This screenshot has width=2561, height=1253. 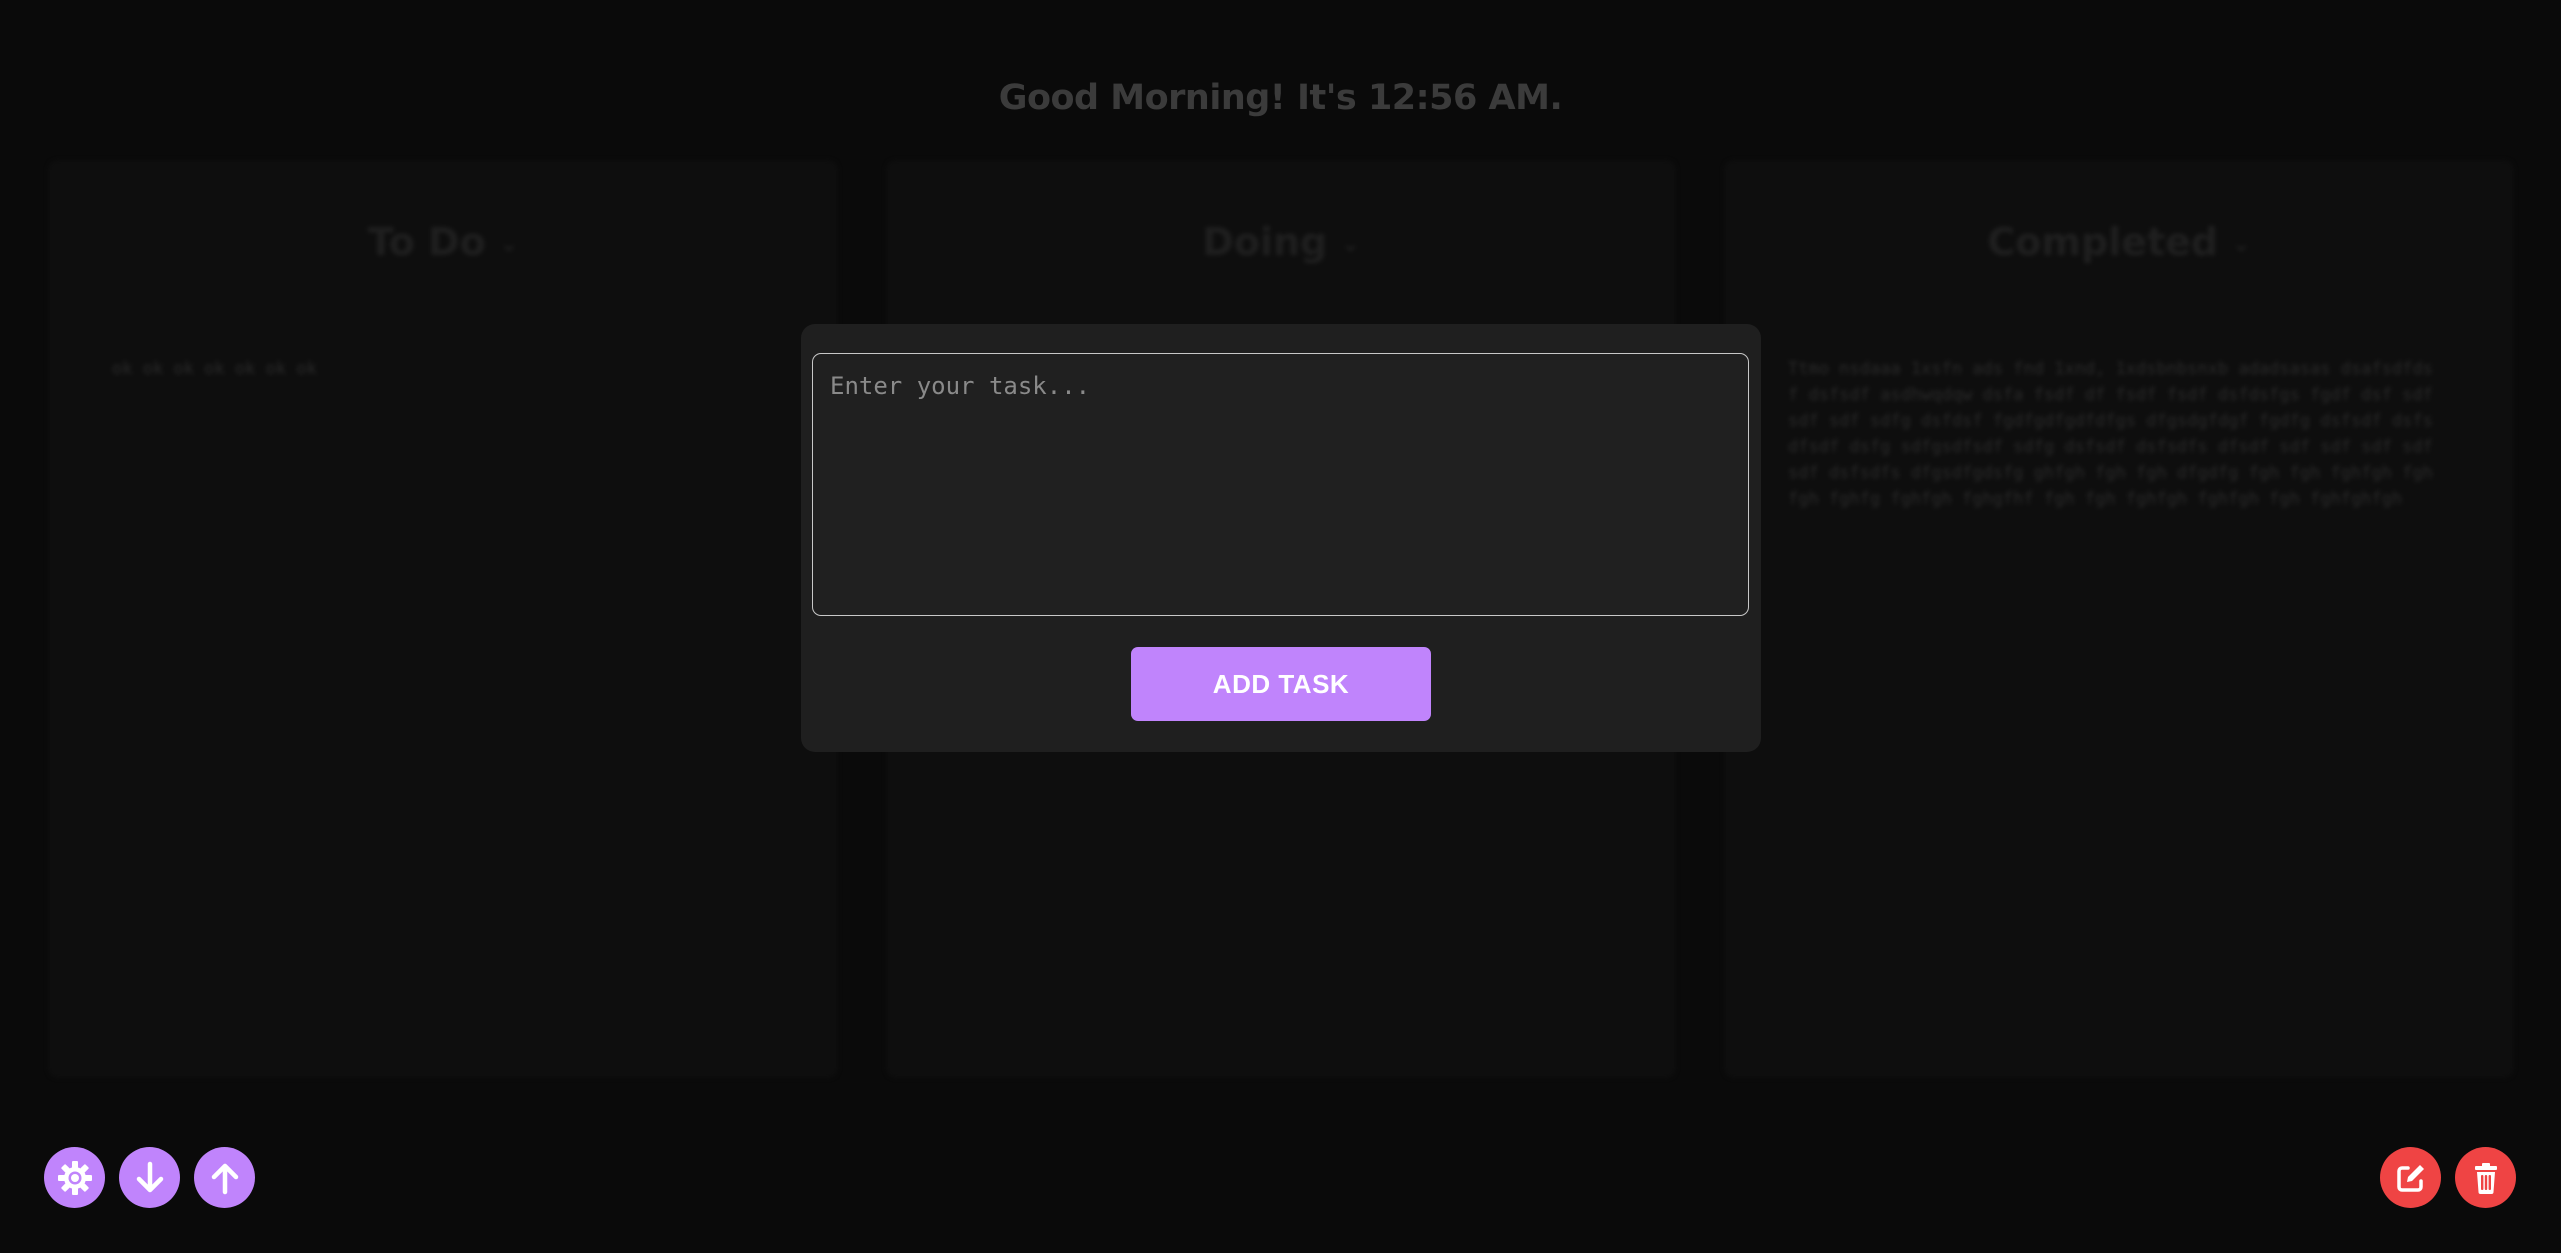 What do you see at coordinates (1280, 484) in the screenshot?
I see `task-input` at bounding box center [1280, 484].